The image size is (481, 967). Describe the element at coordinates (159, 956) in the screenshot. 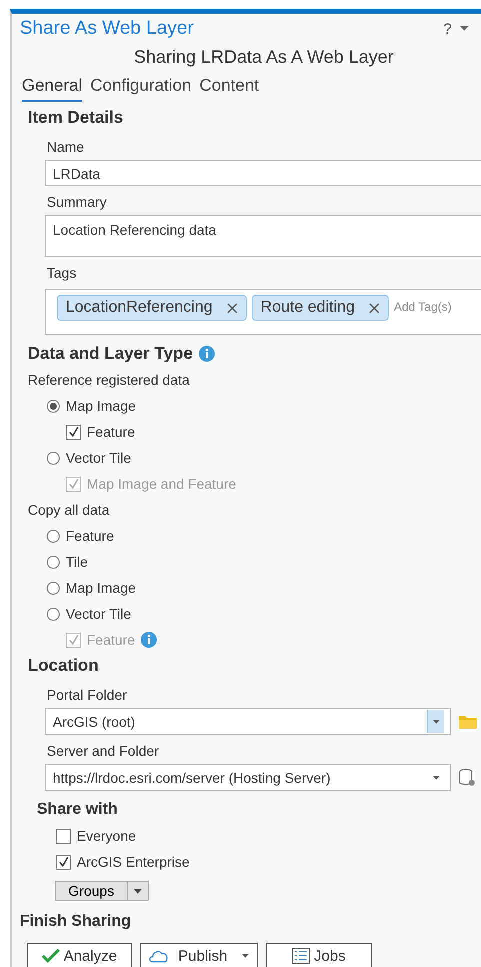

I see `cloud-icon` at that location.